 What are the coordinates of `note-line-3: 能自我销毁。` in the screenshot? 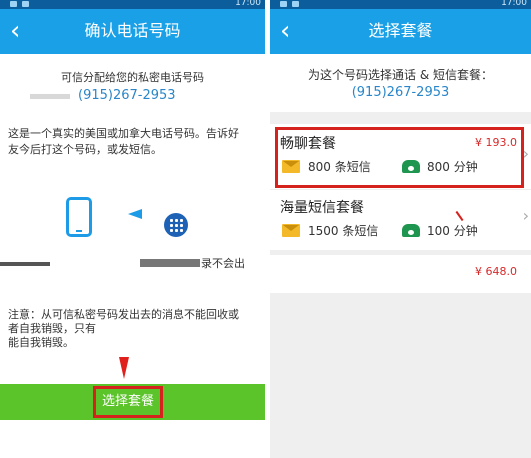 It's located at (41, 342).